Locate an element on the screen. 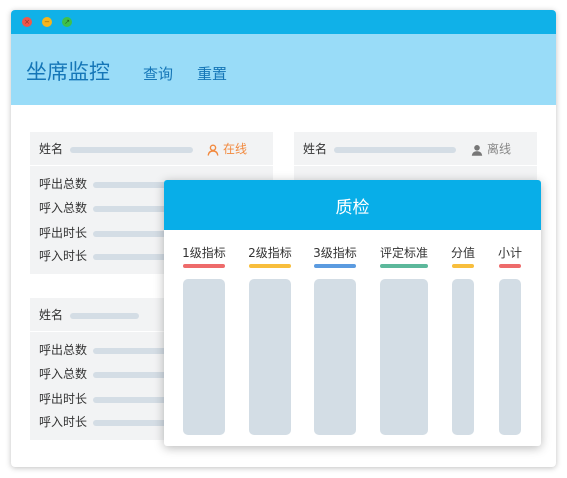 The height and width of the screenshot is (478, 567). page-title: 坐席监控 is located at coordinates (68, 72).